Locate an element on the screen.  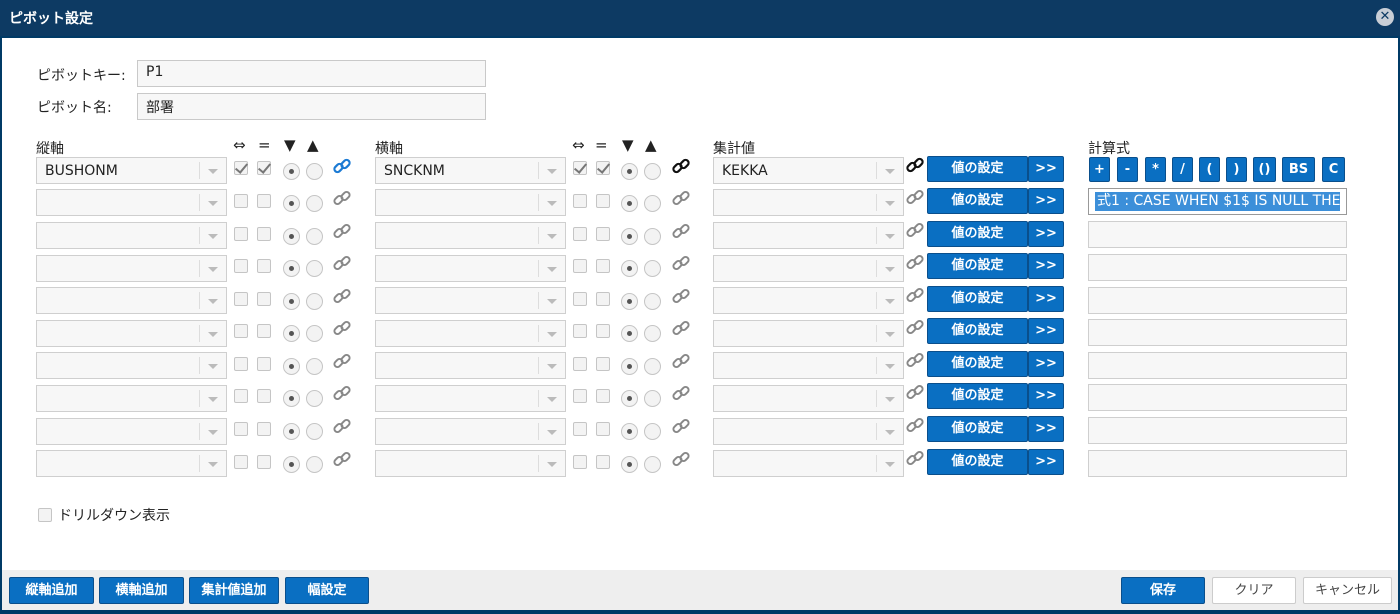
calc-backspace-button: BS is located at coordinates (1298, 169).